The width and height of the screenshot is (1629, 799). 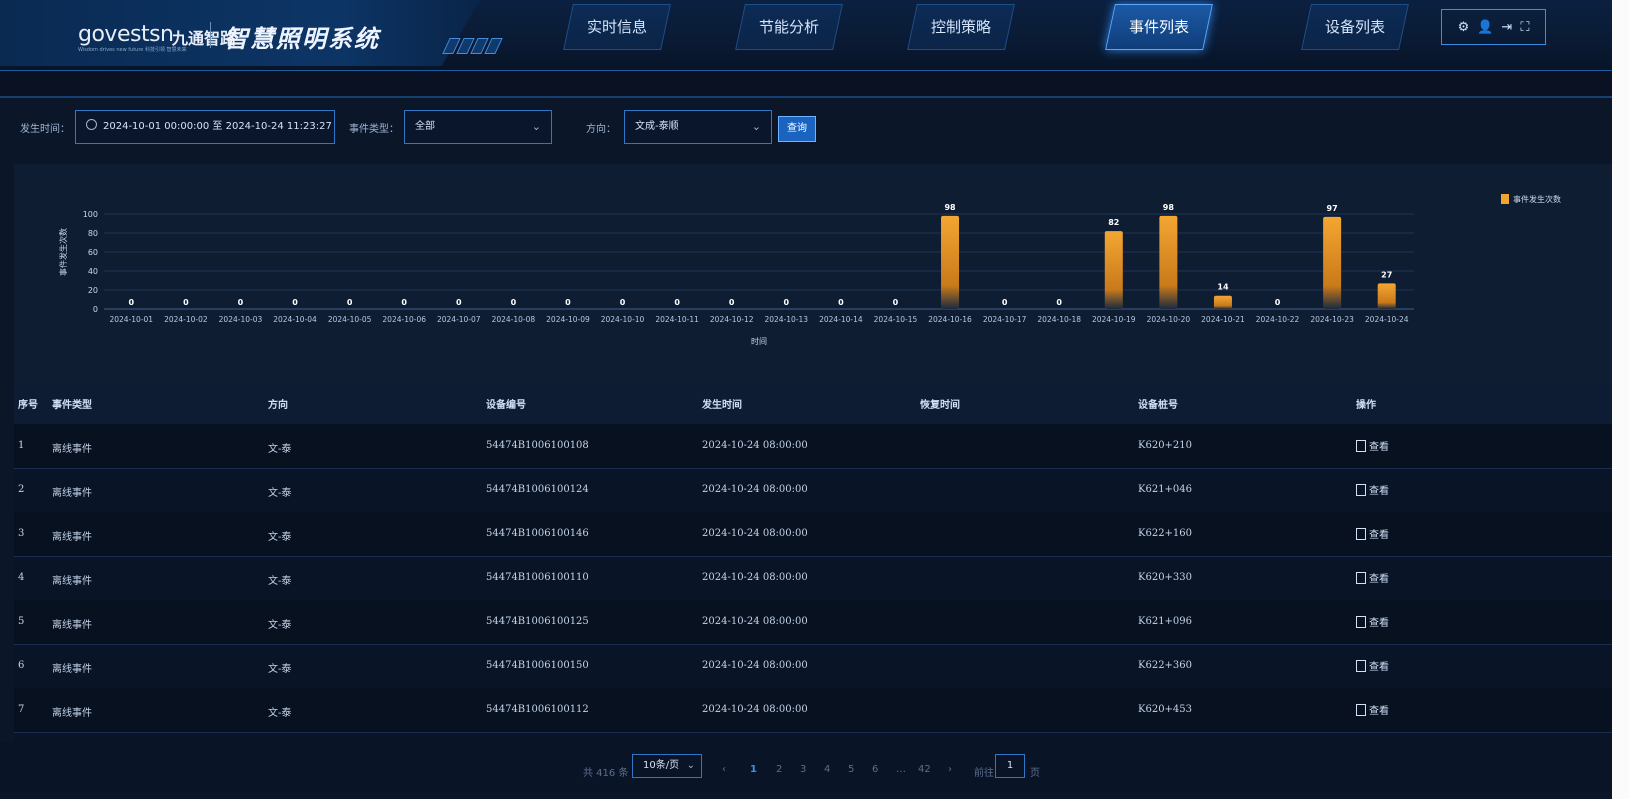 What do you see at coordinates (896, 319) in the screenshot?
I see `x-tick-label-2024-10-15: 2024-10-15` at bounding box center [896, 319].